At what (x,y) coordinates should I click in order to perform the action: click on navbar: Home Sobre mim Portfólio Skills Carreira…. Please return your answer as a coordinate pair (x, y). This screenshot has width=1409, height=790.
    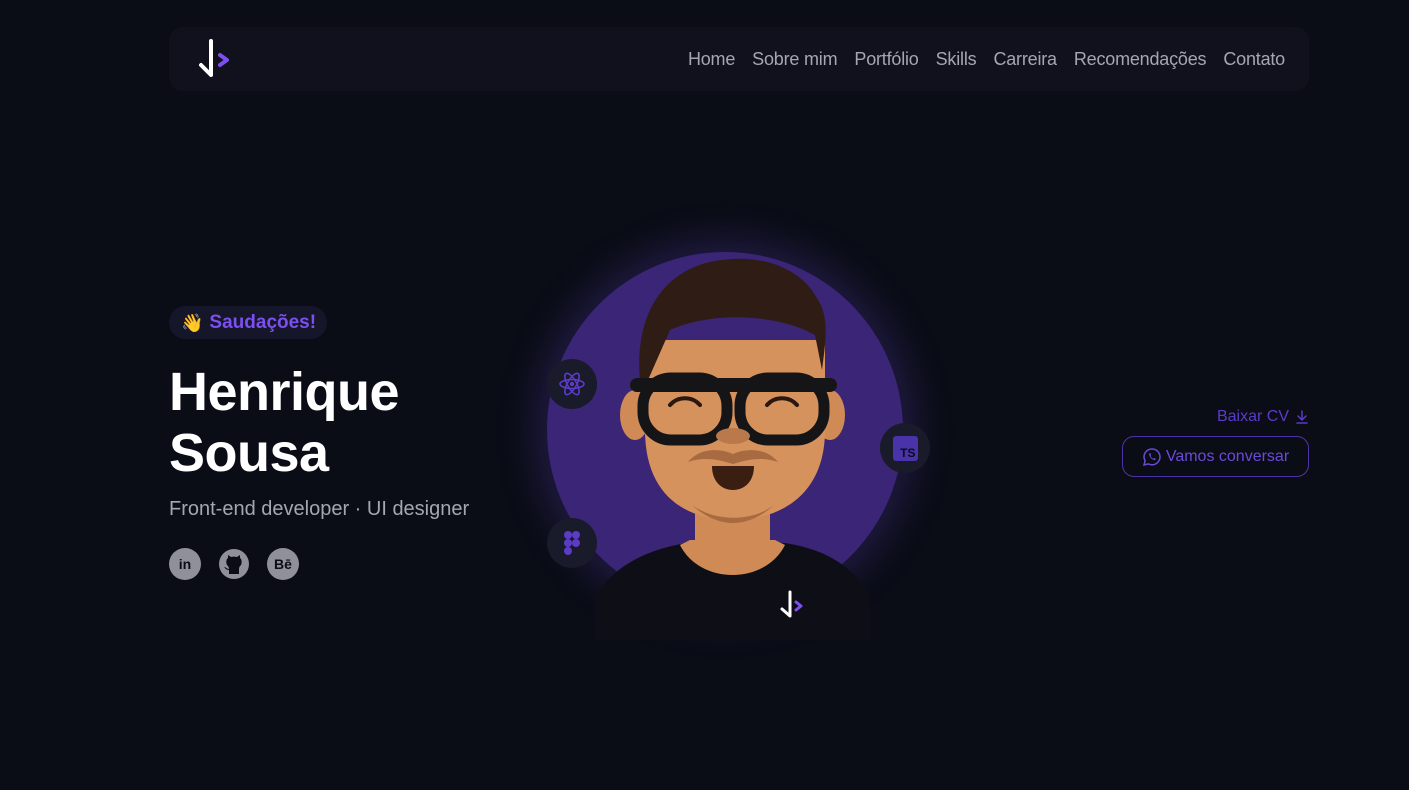
    Looking at the image, I should click on (739, 59).